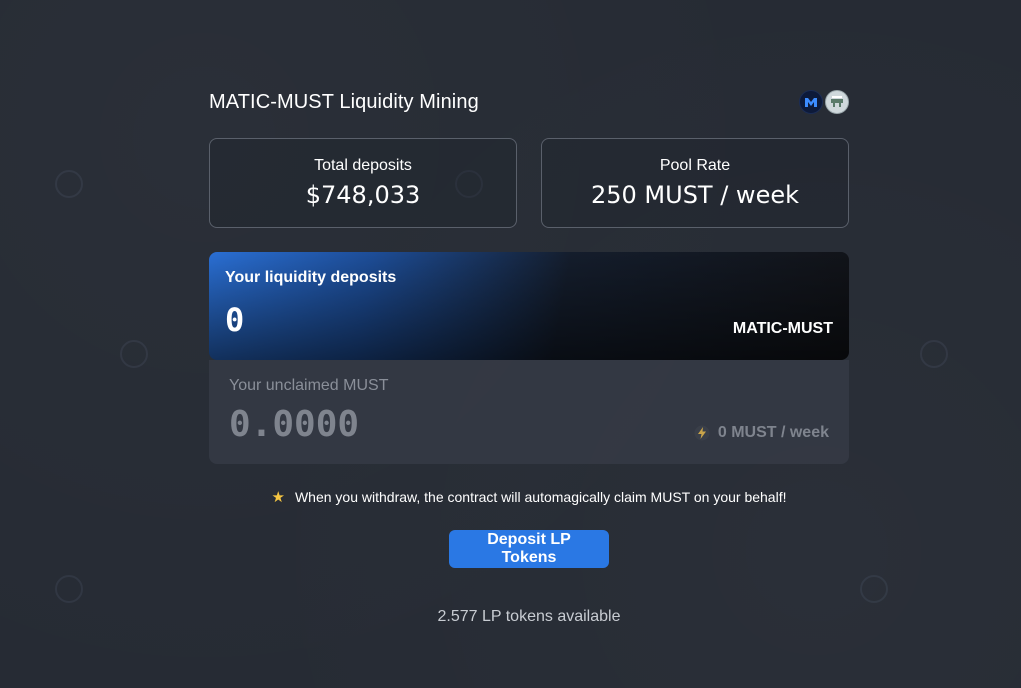 Image resolution: width=1021 pixels, height=688 pixels. I want to click on liquidity-deposits-value: 0, so click(235, 320).